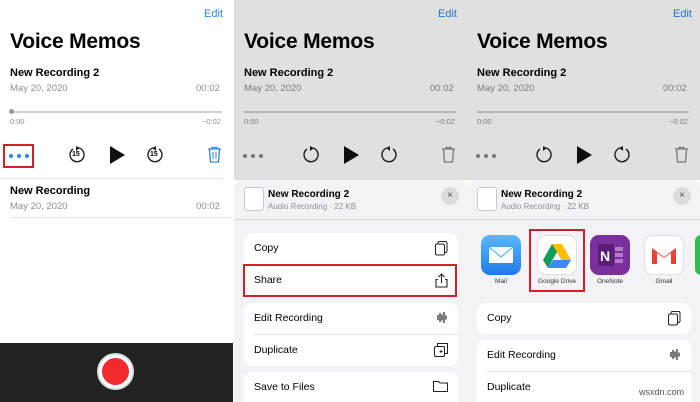  I want to click on watermark: wsxdn.com, so click(662, 392).